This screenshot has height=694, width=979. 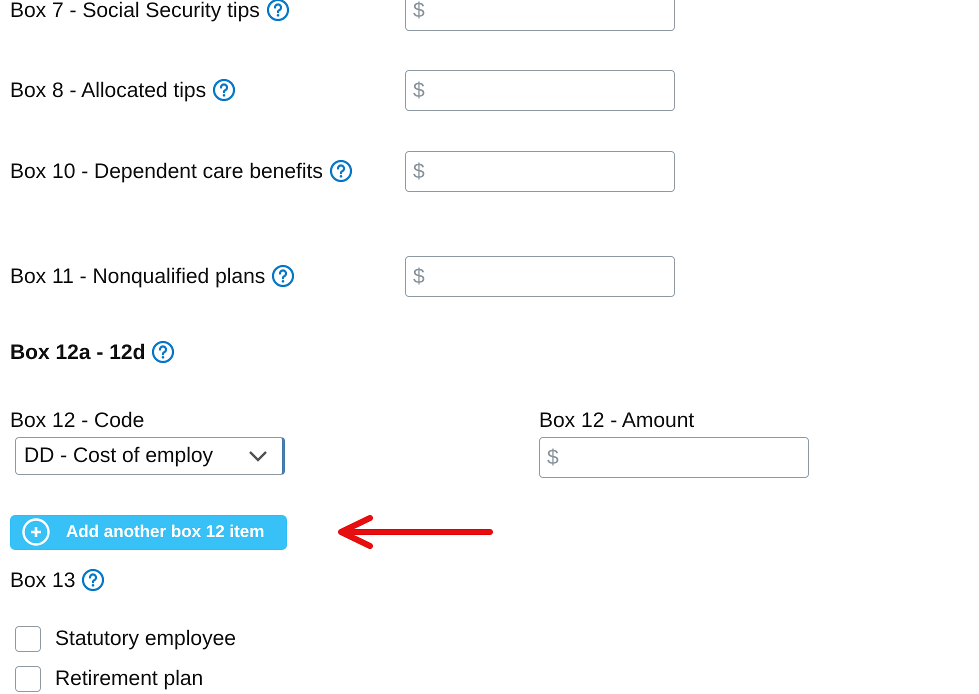 I want to click on code-dropdown: DD - Cost of employ, so click(x=150, y=456).